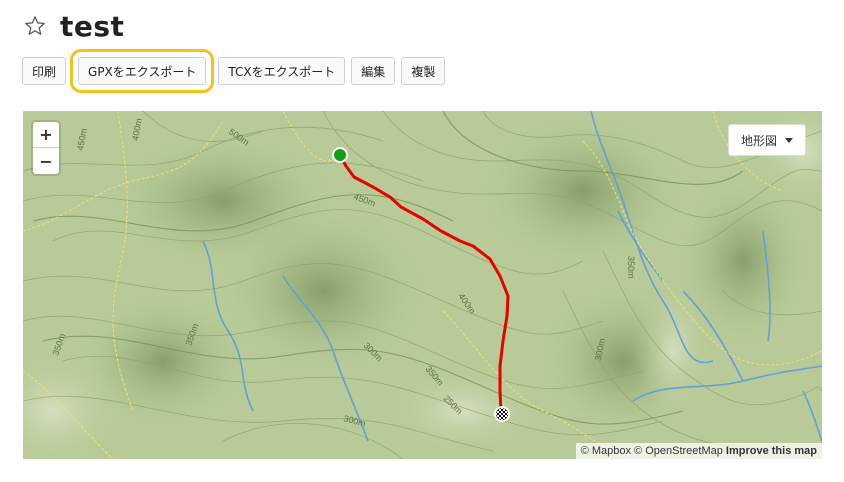 The width and height of the screenshot is (844, 482). Describe the element at coordinates (35, 26) in the screenshot. I see `star-outline-icon` at that location.